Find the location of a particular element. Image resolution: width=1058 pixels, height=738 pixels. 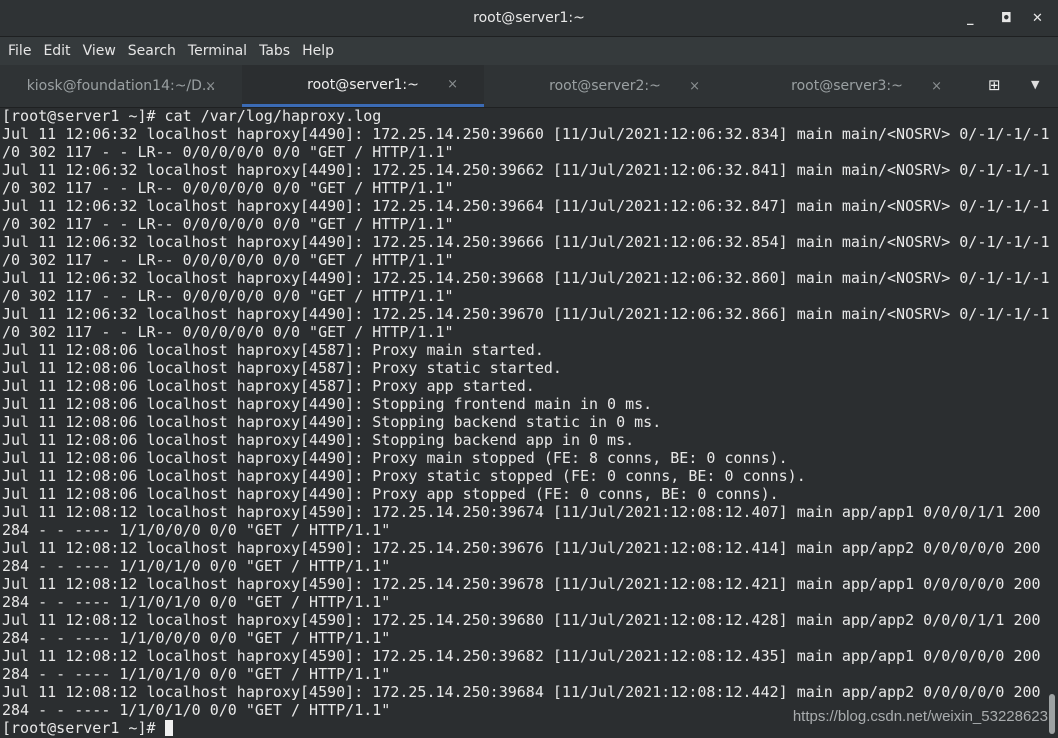

tab-4: root@server3:~ × is located at coordinates (847, 86).